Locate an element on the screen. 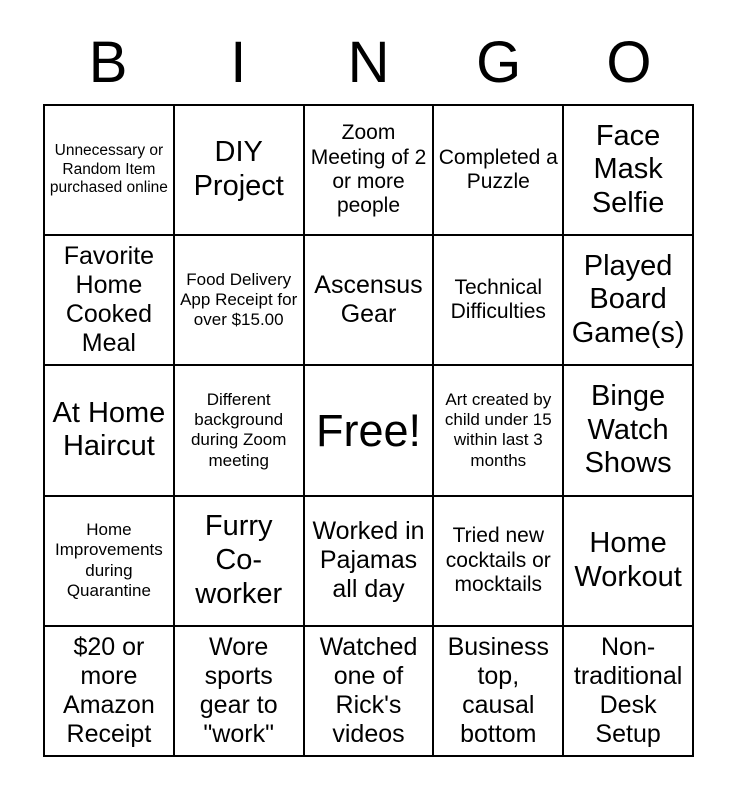 The height and width of the screenshot is (800, 736). bingo-cell-r1c2: DIY Project is located at coordinates (239, 171).